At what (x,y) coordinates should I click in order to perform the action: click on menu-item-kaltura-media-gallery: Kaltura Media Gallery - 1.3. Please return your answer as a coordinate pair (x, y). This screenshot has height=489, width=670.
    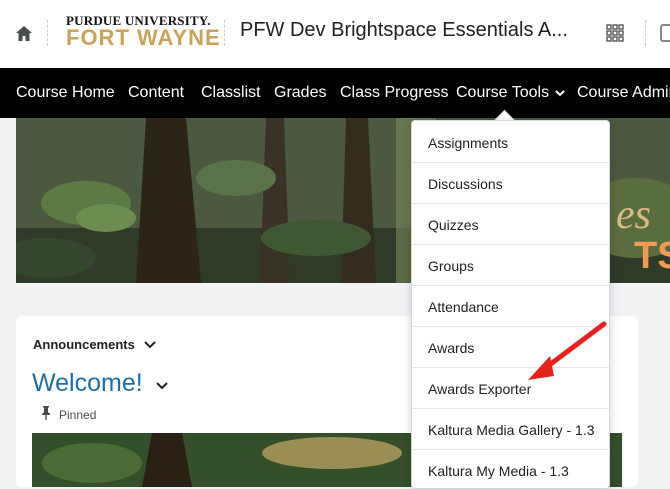
    Looking at the image, I should click on (510, 430).